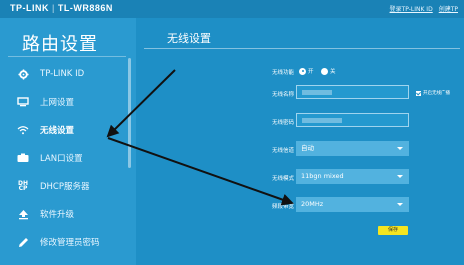 The height and width of the screenshot is (265, 464). Describe the element at coordinates (352, 120) in the screenshot. I see `password-input` at that location.